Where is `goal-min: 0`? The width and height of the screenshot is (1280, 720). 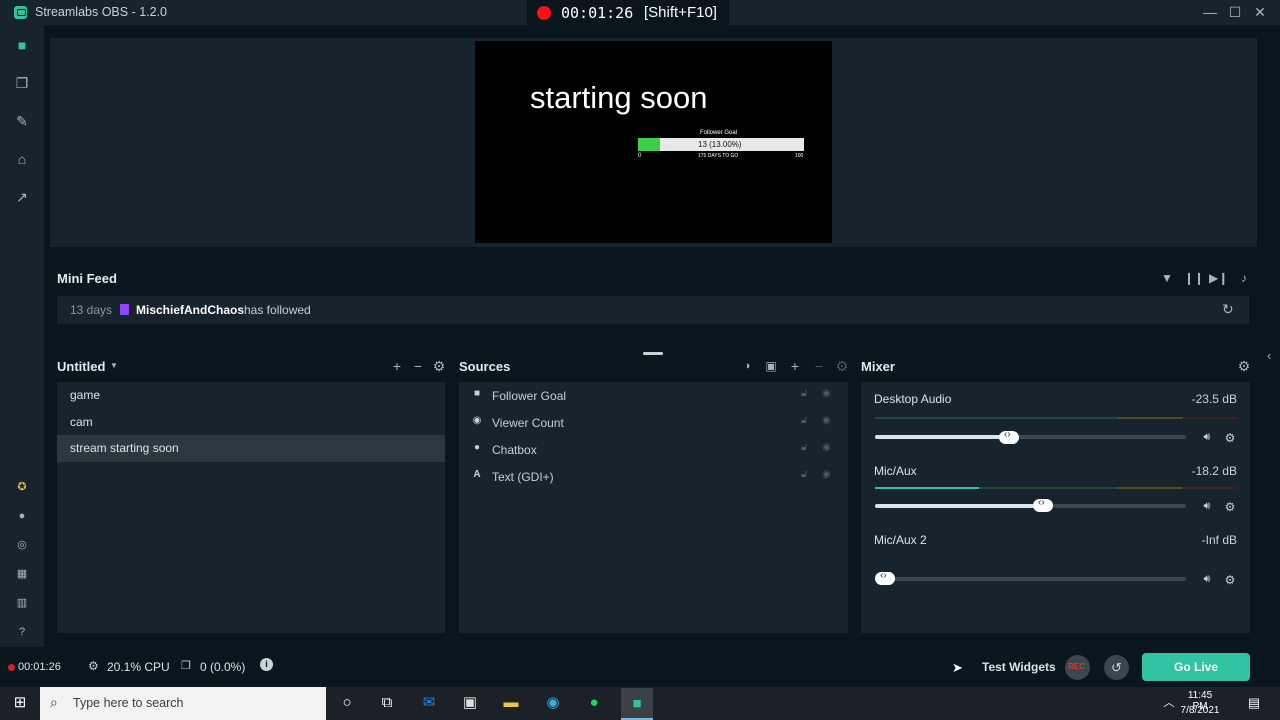
goal-min: 0 is located at coordinates (640, 156).